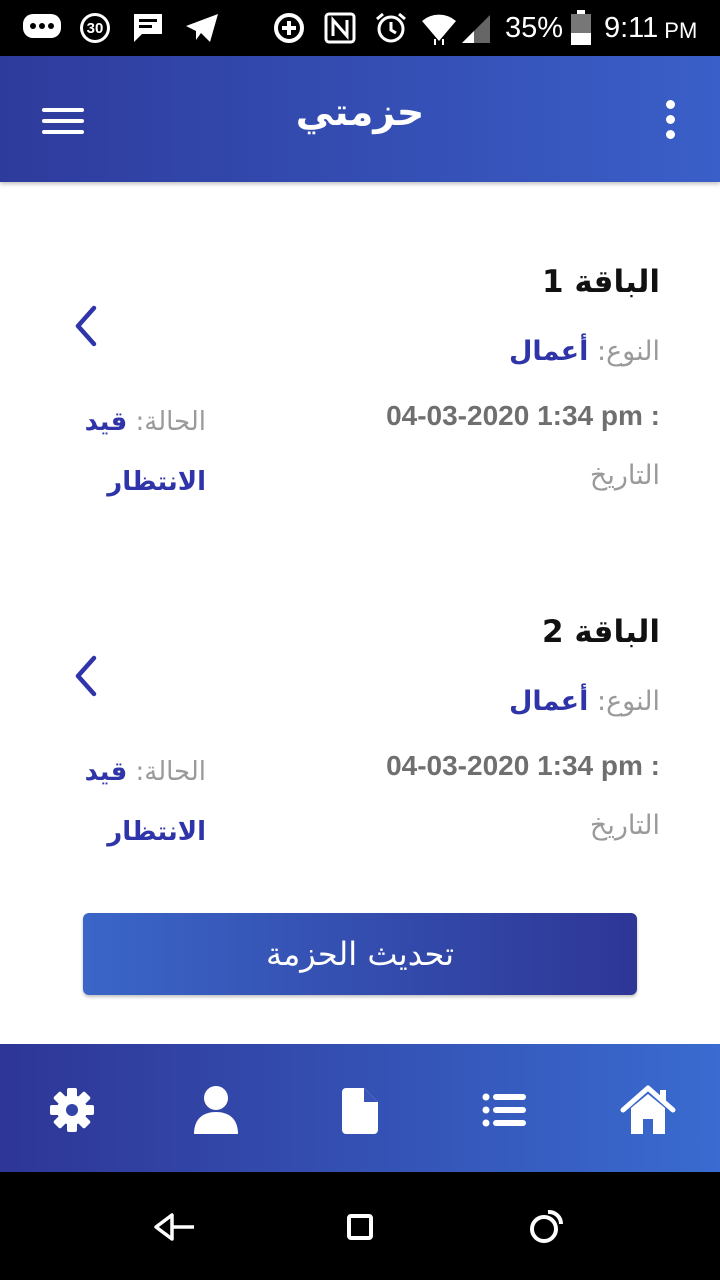  I want to click on back-button, so click(175, 1227).